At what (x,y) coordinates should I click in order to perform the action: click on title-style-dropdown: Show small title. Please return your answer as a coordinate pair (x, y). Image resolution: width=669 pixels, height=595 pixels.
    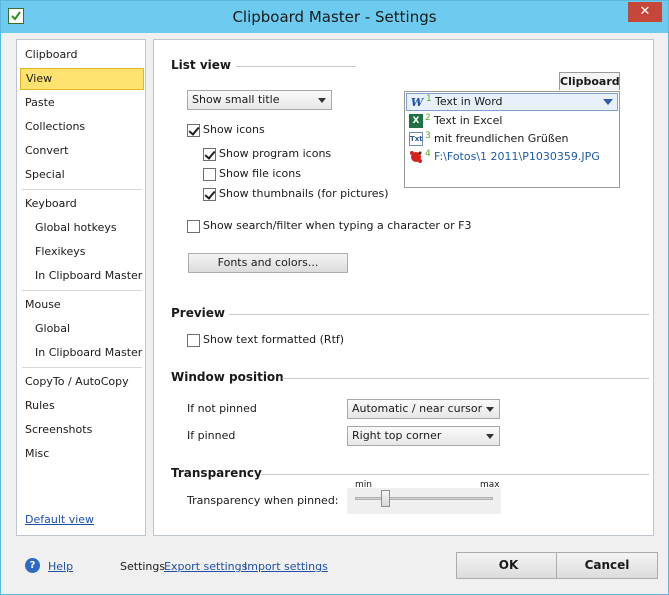
    Looking at the image, I should click on (259, 100).